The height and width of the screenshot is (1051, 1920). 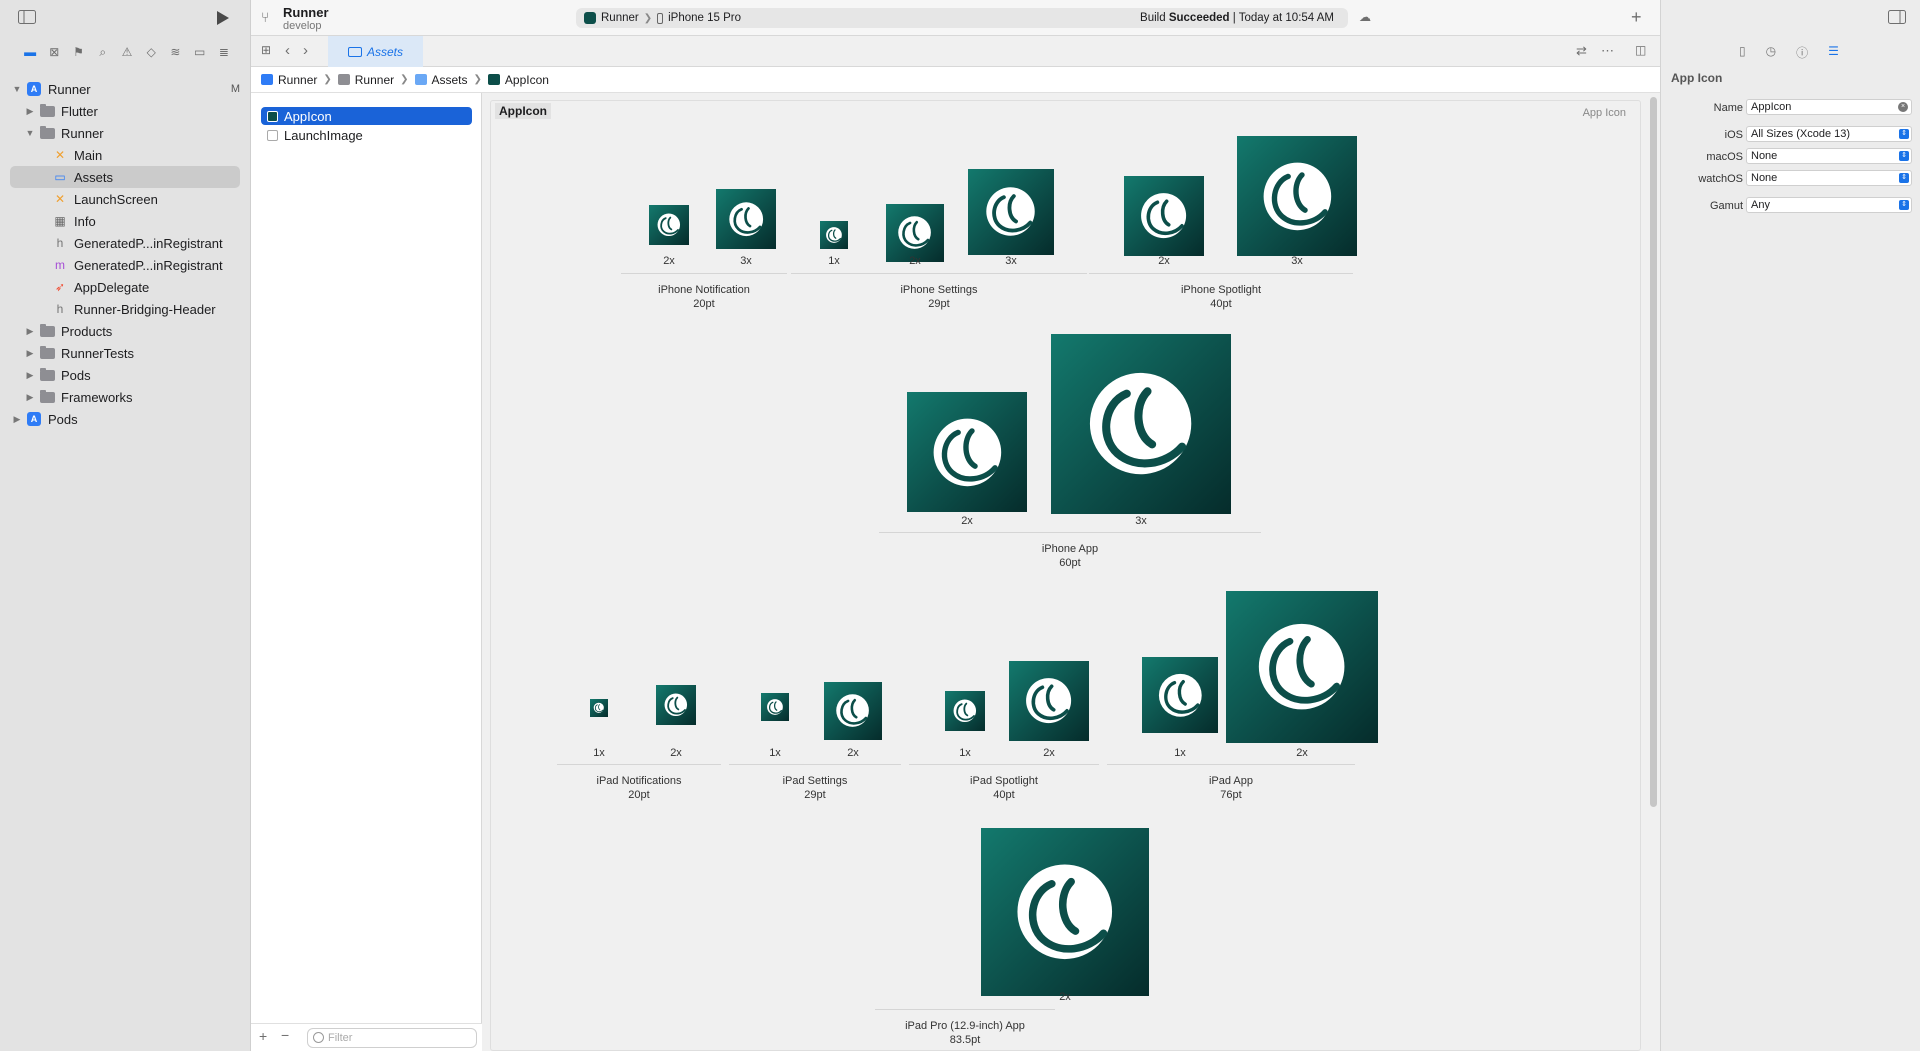 I want to click on navigator-item: ✕ LaunchScreen, so click(x=125, y=199).